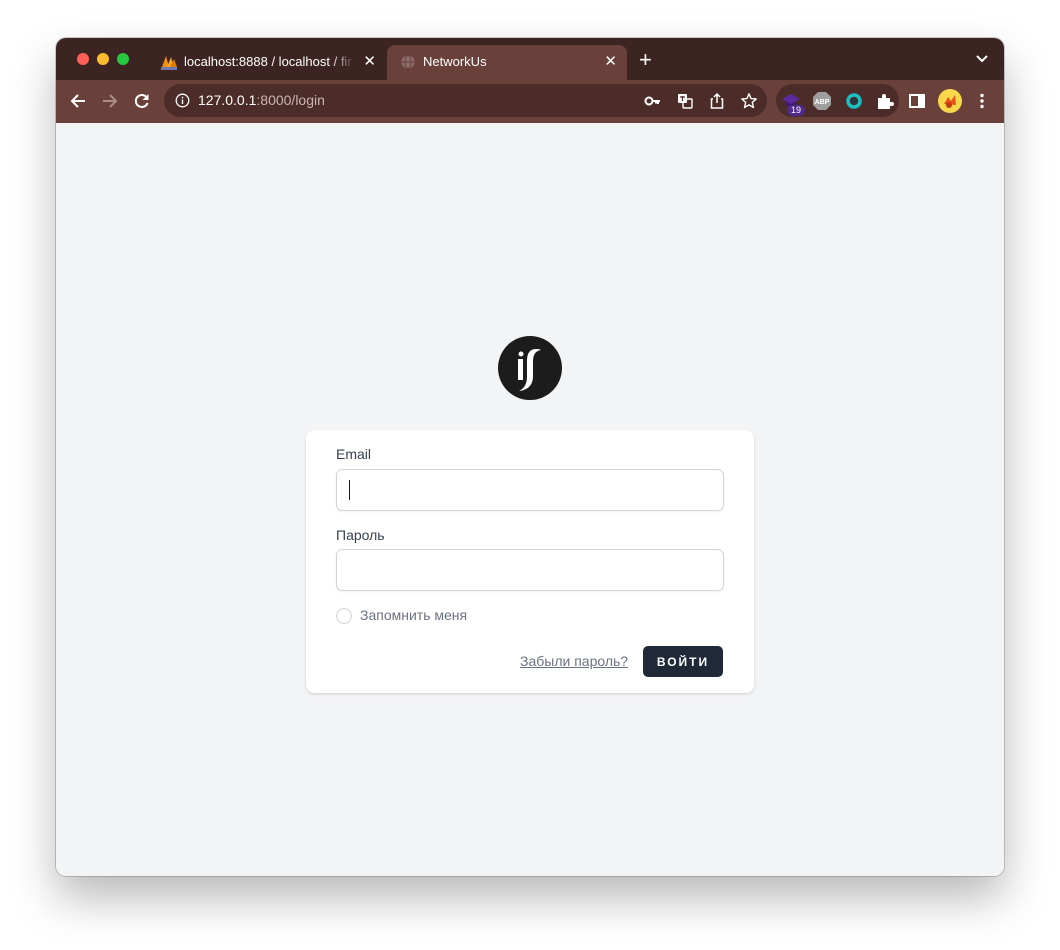 This screenshot has height=950, width=1060. Describe the element at coordinates (717, 101) in the screenshot. I see `share-icon` at that location.